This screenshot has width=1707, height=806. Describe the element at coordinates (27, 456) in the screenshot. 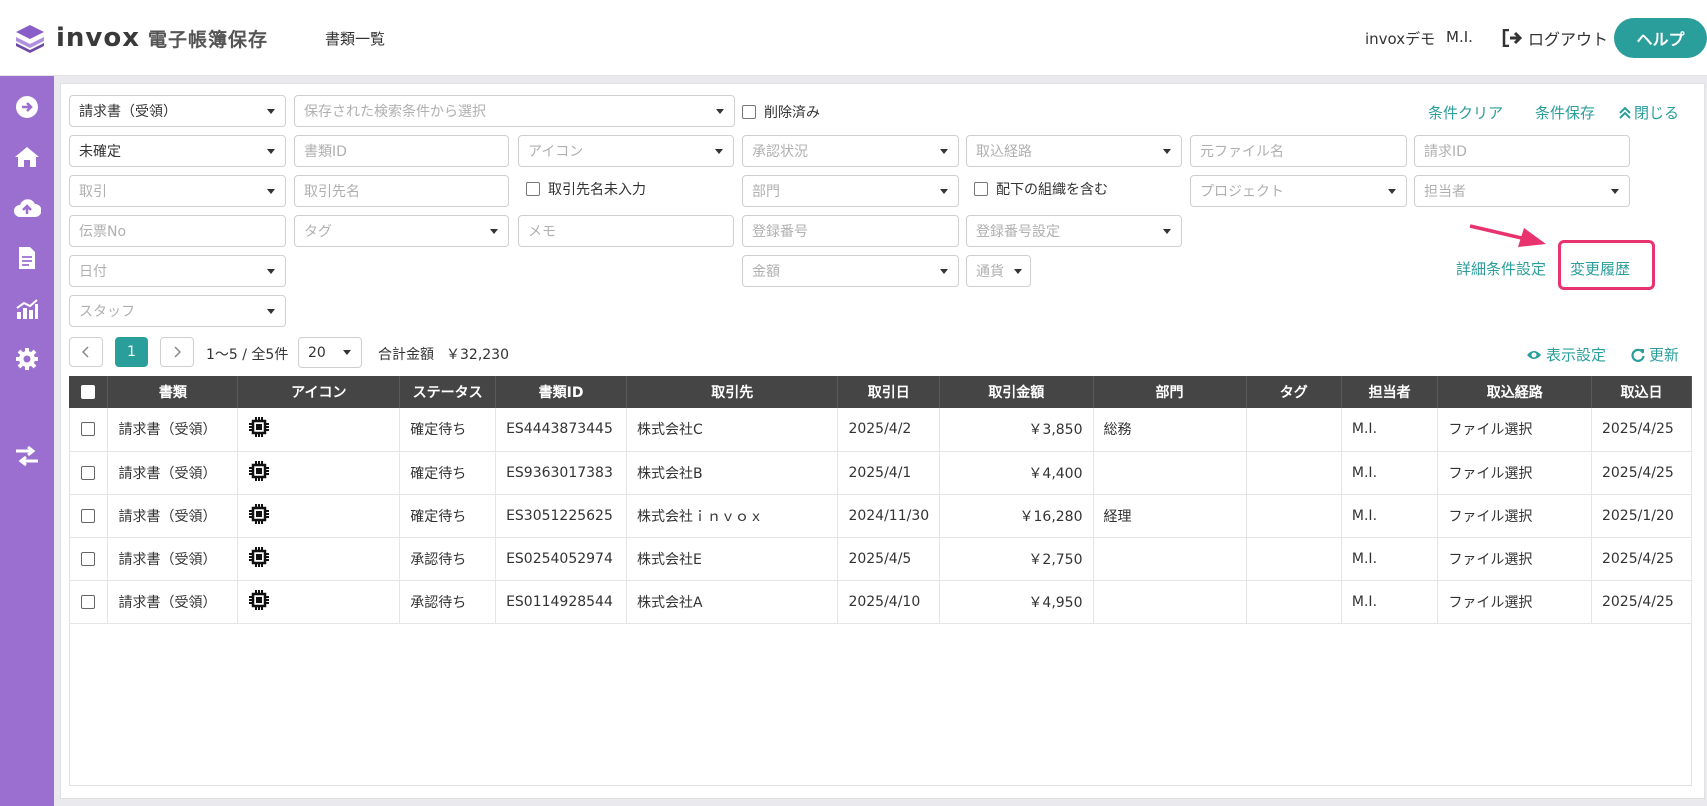

I see `exchange-icon` at that location.